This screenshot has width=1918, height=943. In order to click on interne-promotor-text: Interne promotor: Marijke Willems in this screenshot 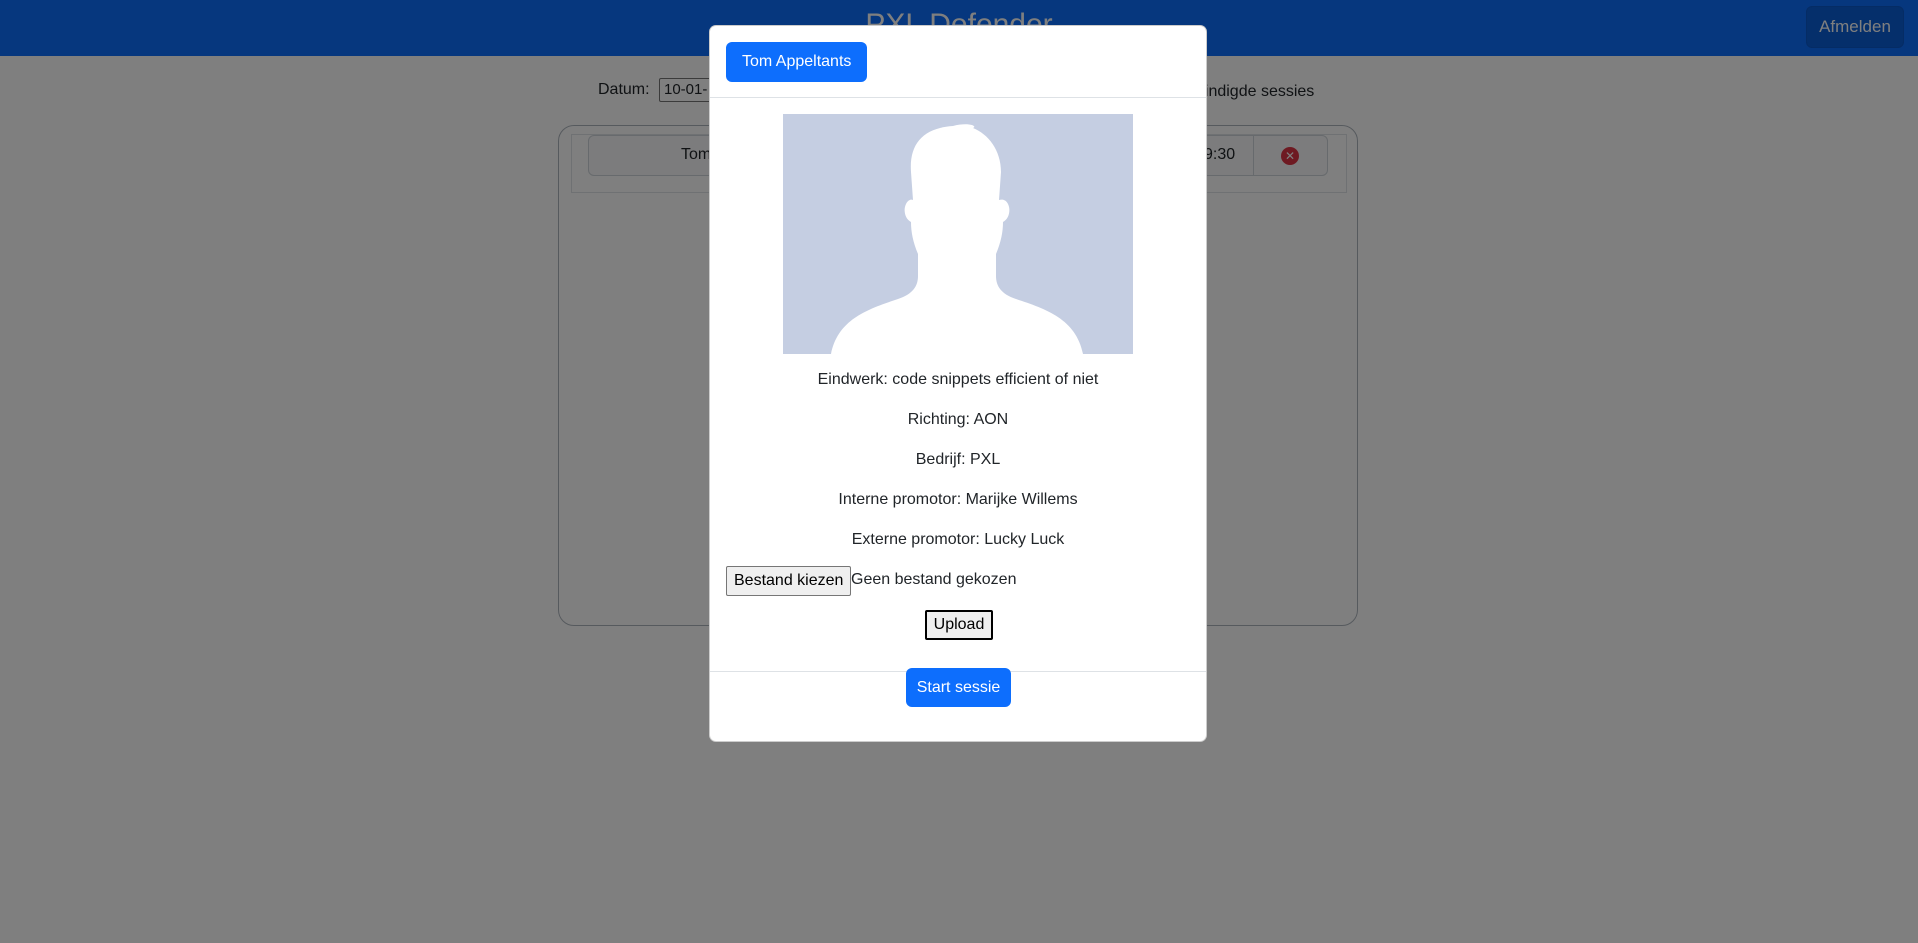, I will do `click(958, 499)`.